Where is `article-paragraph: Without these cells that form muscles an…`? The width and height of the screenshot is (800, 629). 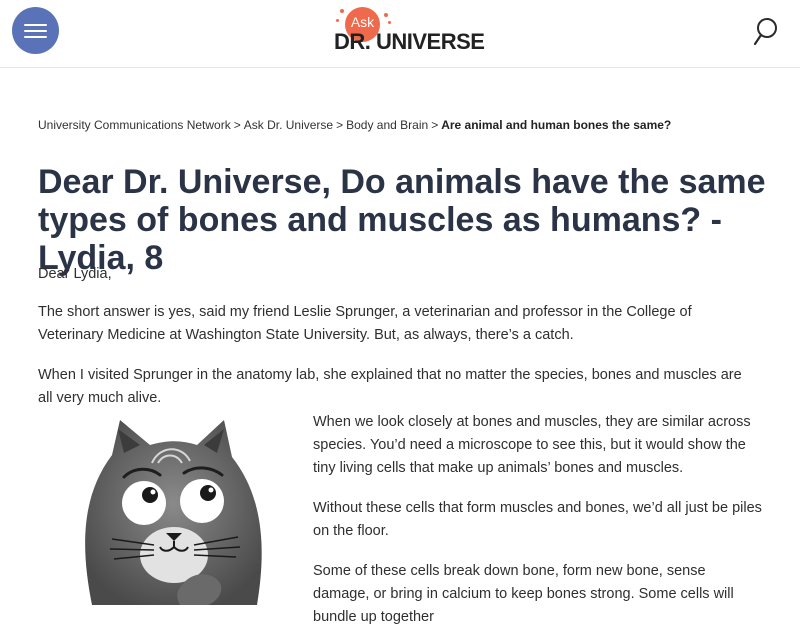
article-paragraph: Without these cells that form muscles an… is located at coordinates (537, 519).